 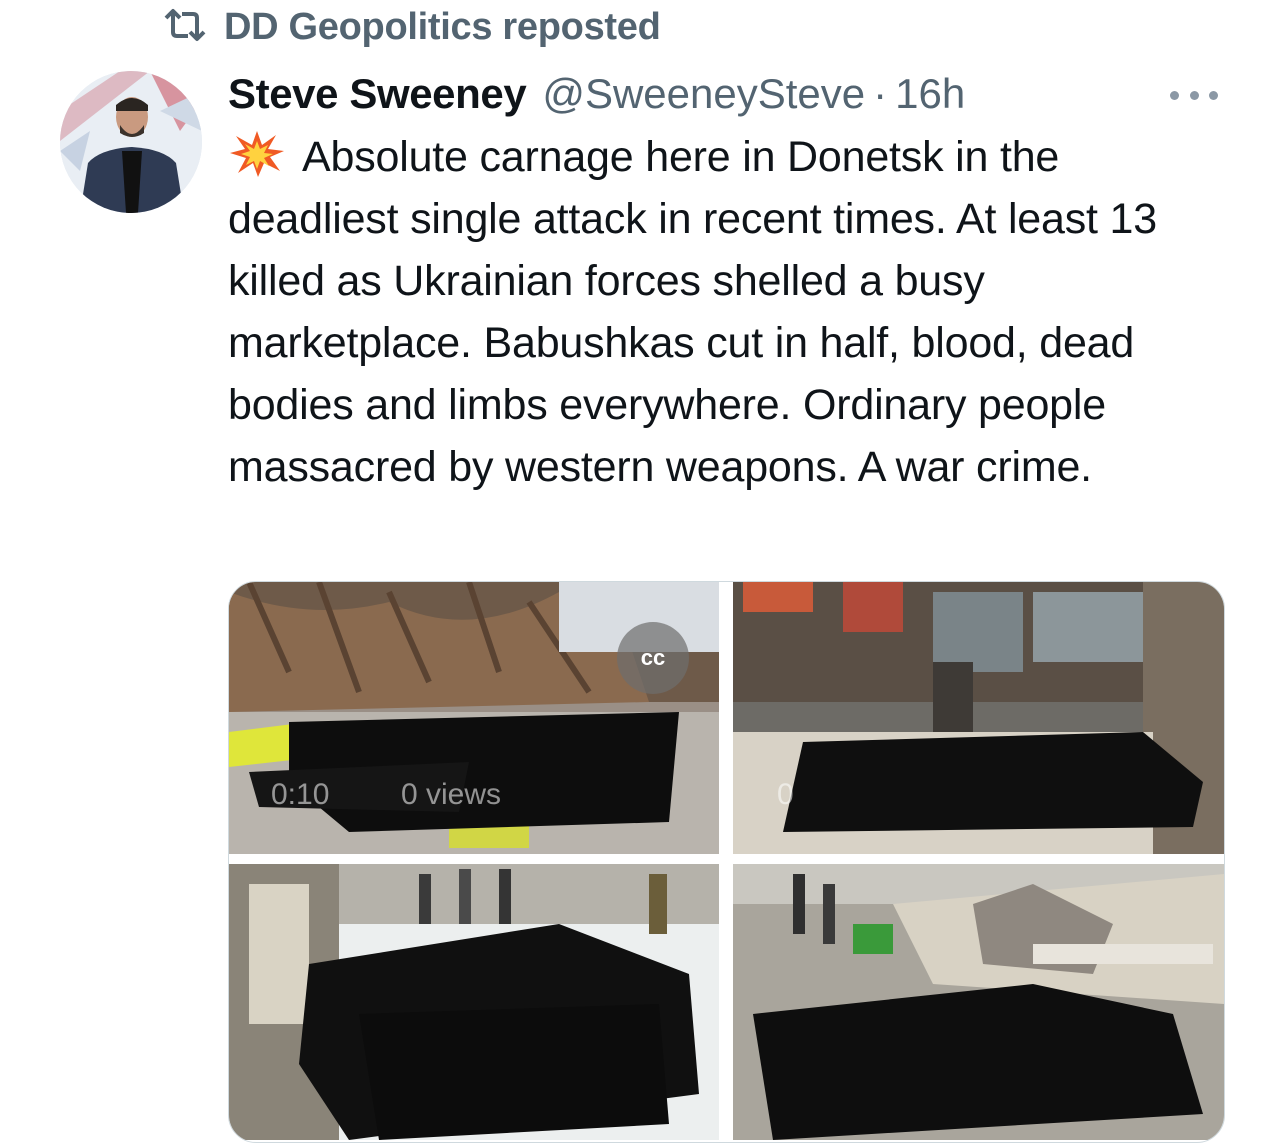 What do you see at coordinates (442, 26) in the screenshot?
I see `repost-label: DD Geopolitics reposted` at bounding box center [442, 26].